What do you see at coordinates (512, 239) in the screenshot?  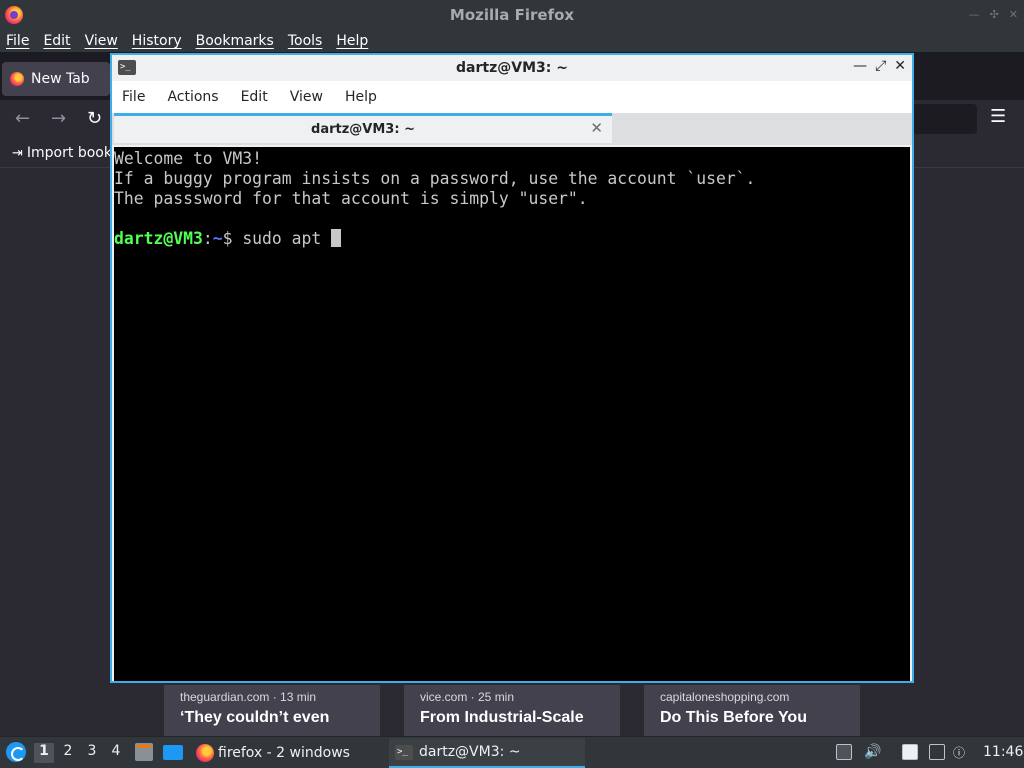 I see `terminal-prompt-line: dartz@VM3:~$ sudo apt` at bounding box center [512, 239].